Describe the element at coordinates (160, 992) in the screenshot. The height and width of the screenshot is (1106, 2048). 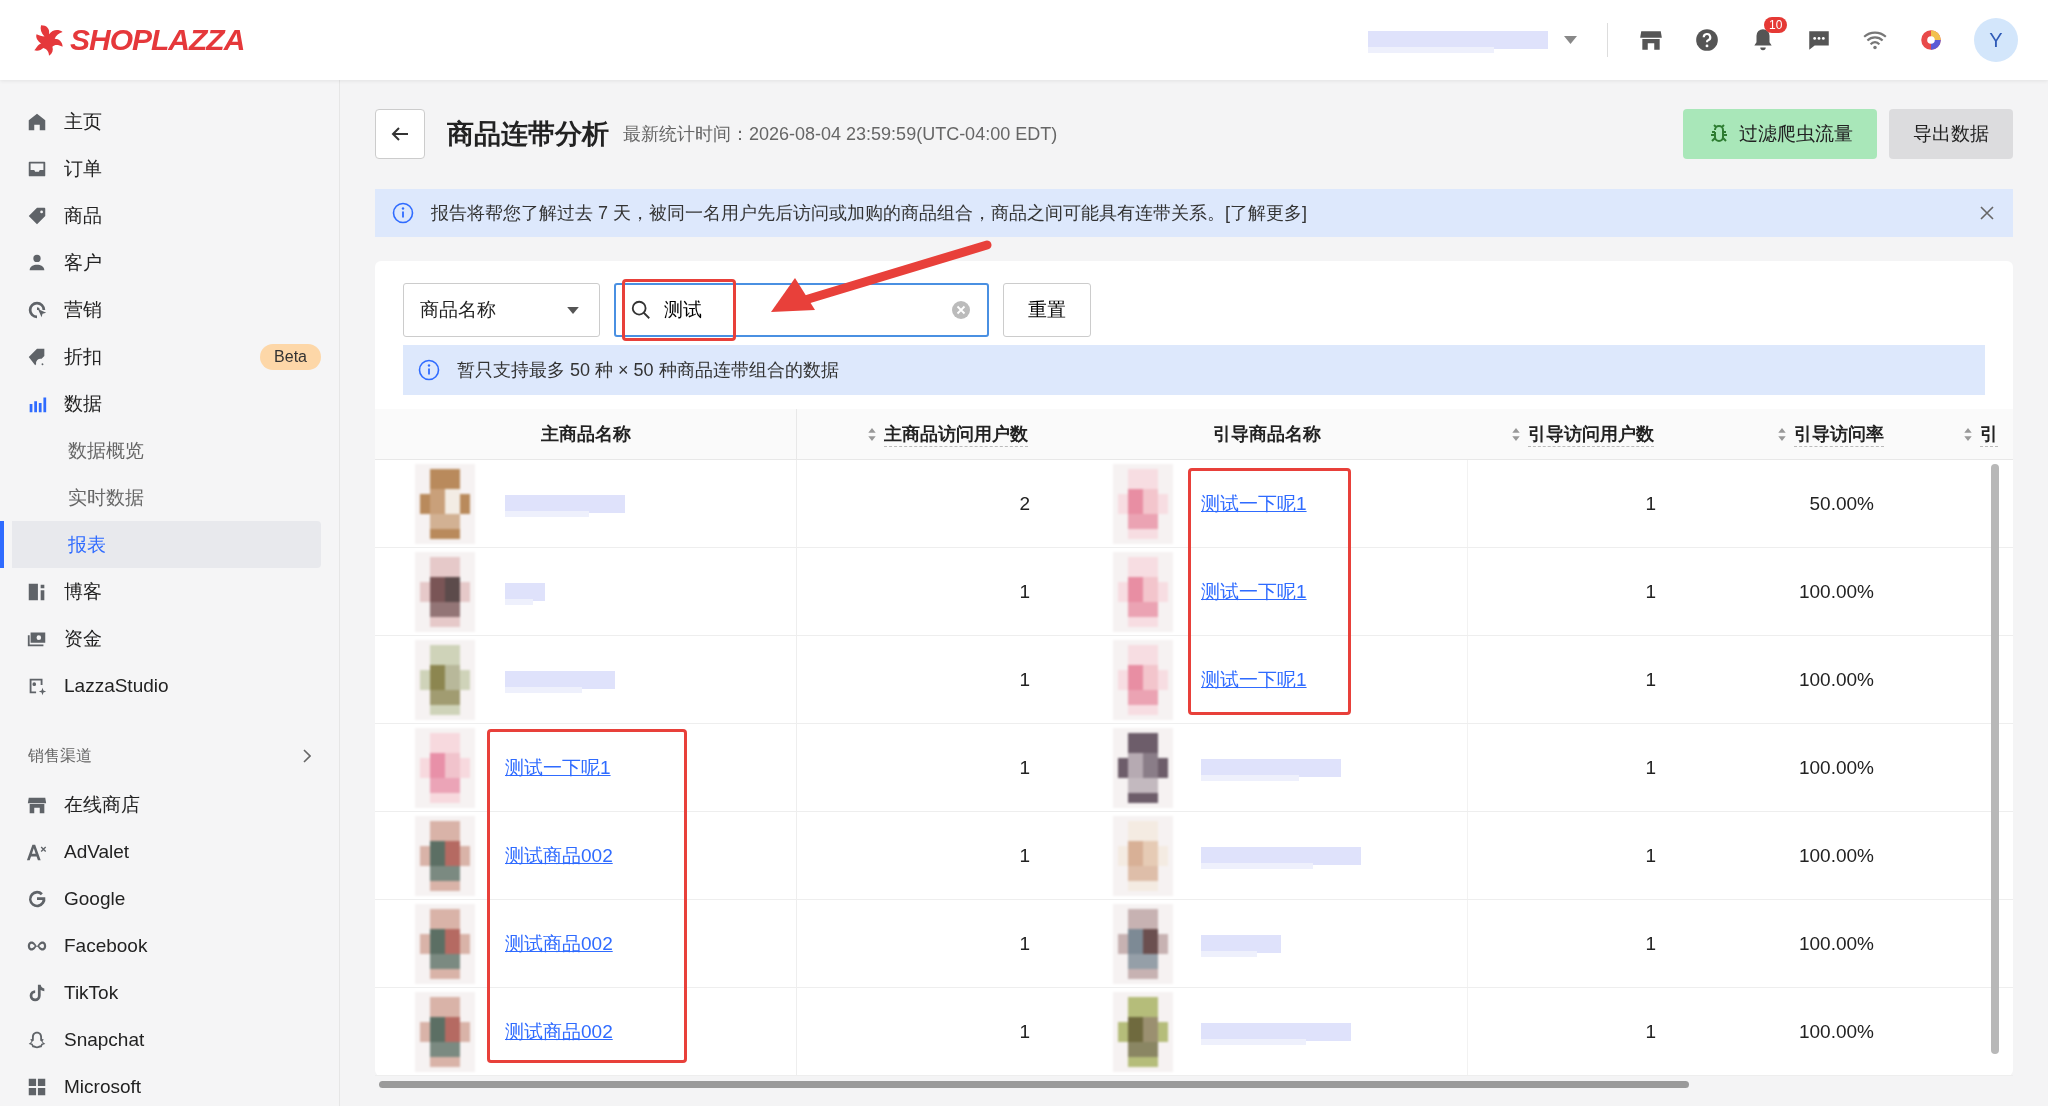
I see `nav-item: TikTok` at that location.